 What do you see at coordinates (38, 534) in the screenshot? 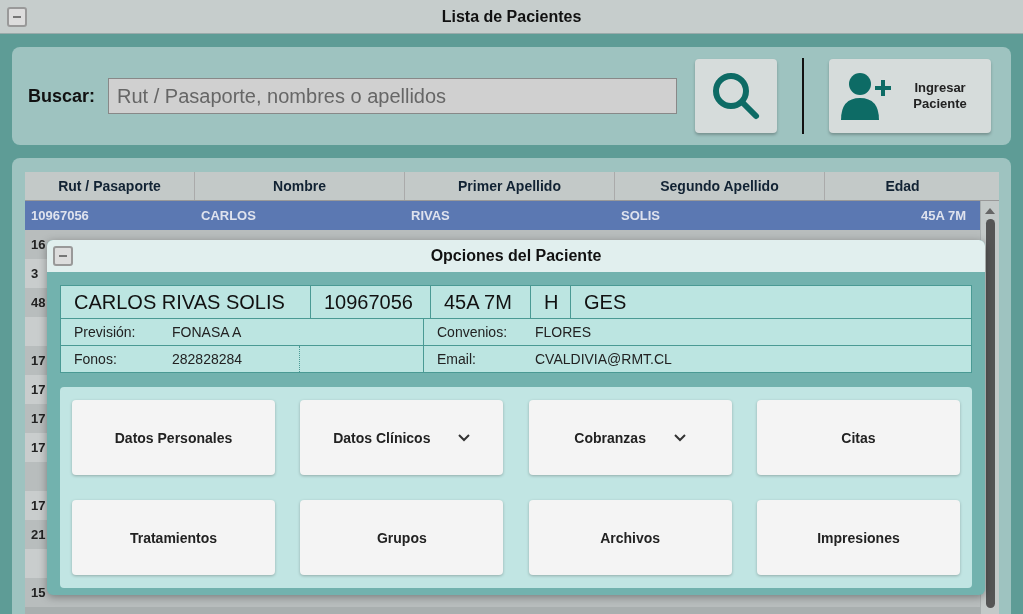
I see `table-cell: 21` at bounding box center [38, 534].